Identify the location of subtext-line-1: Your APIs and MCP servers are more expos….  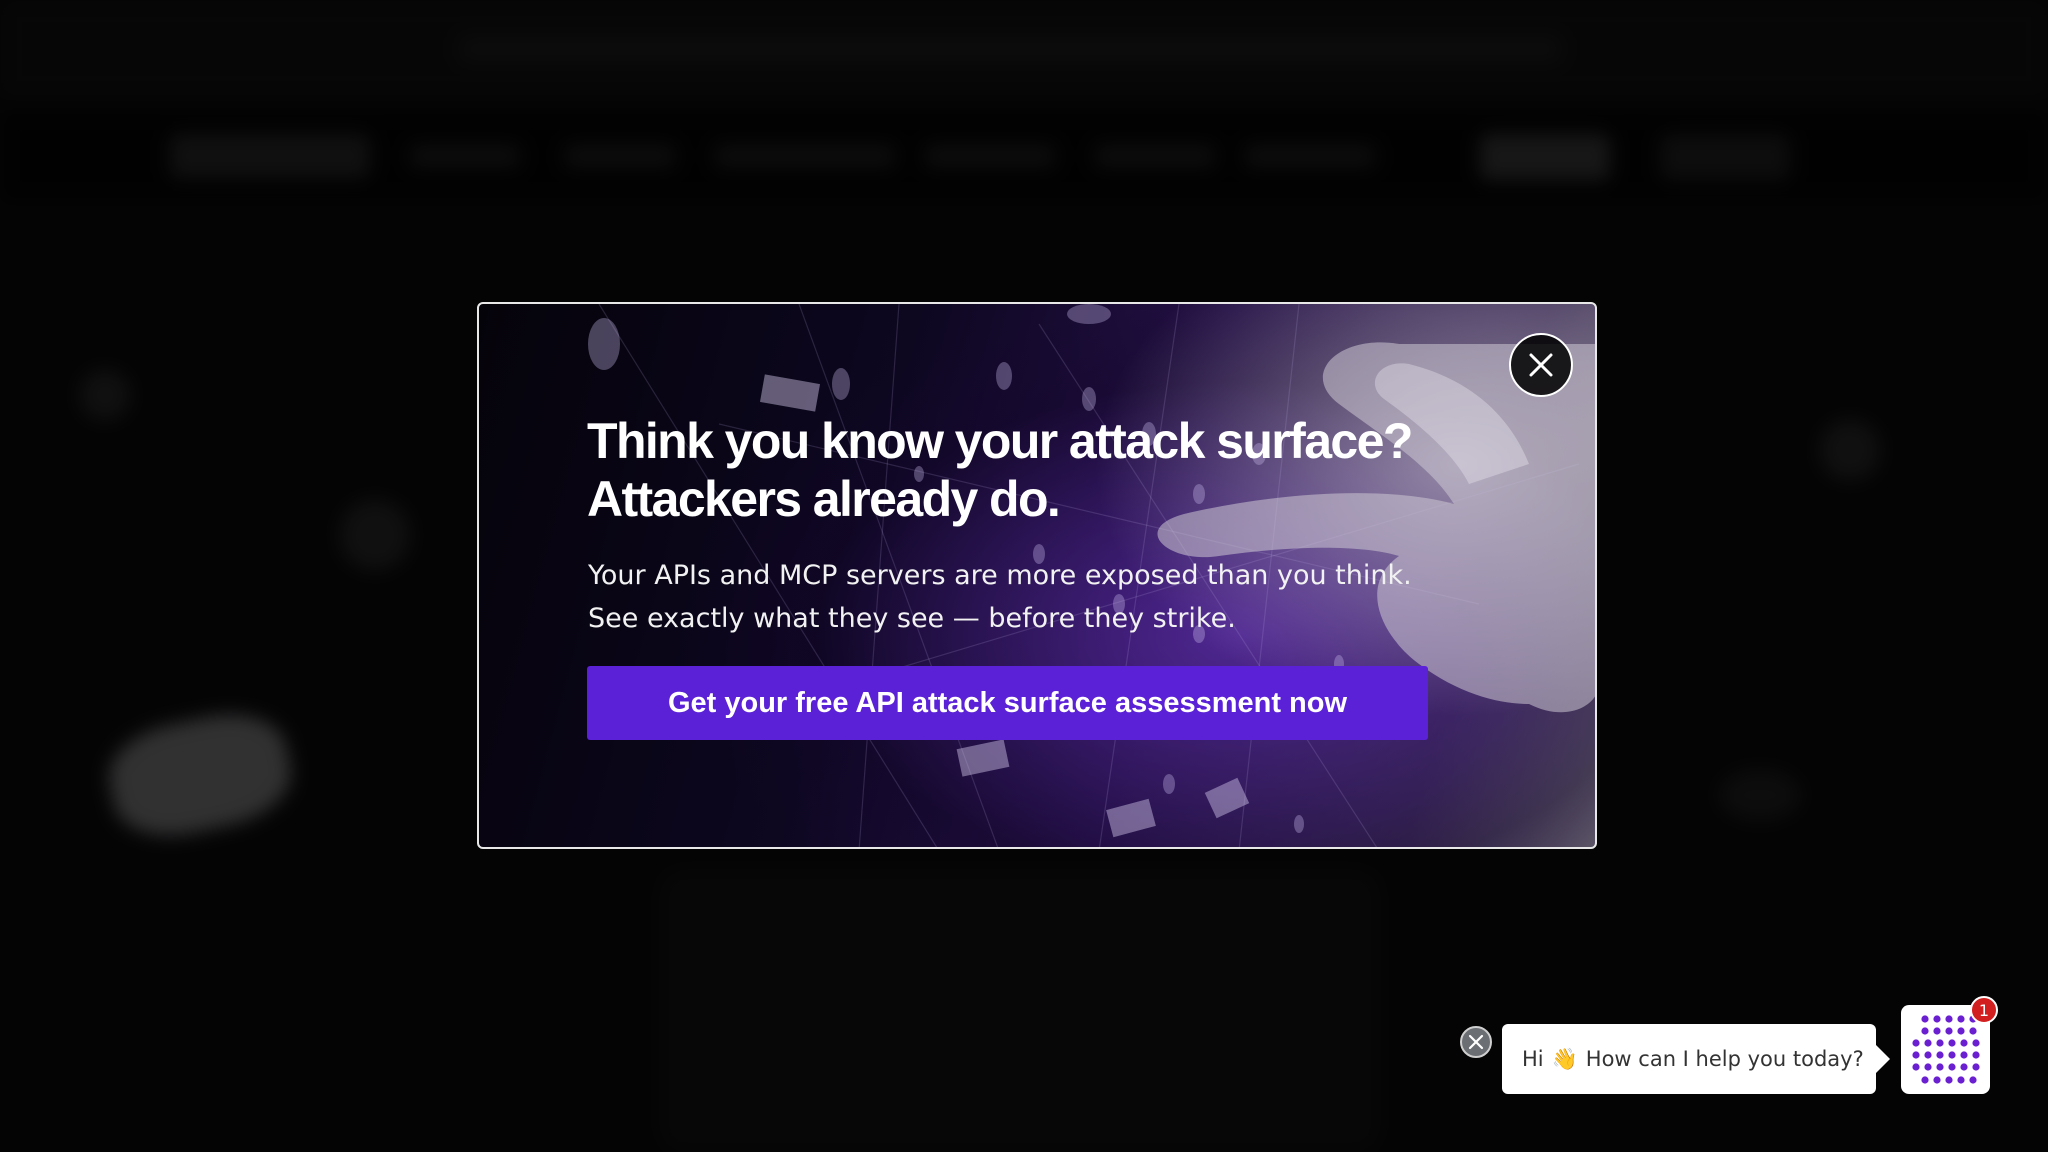
(1000, 575).